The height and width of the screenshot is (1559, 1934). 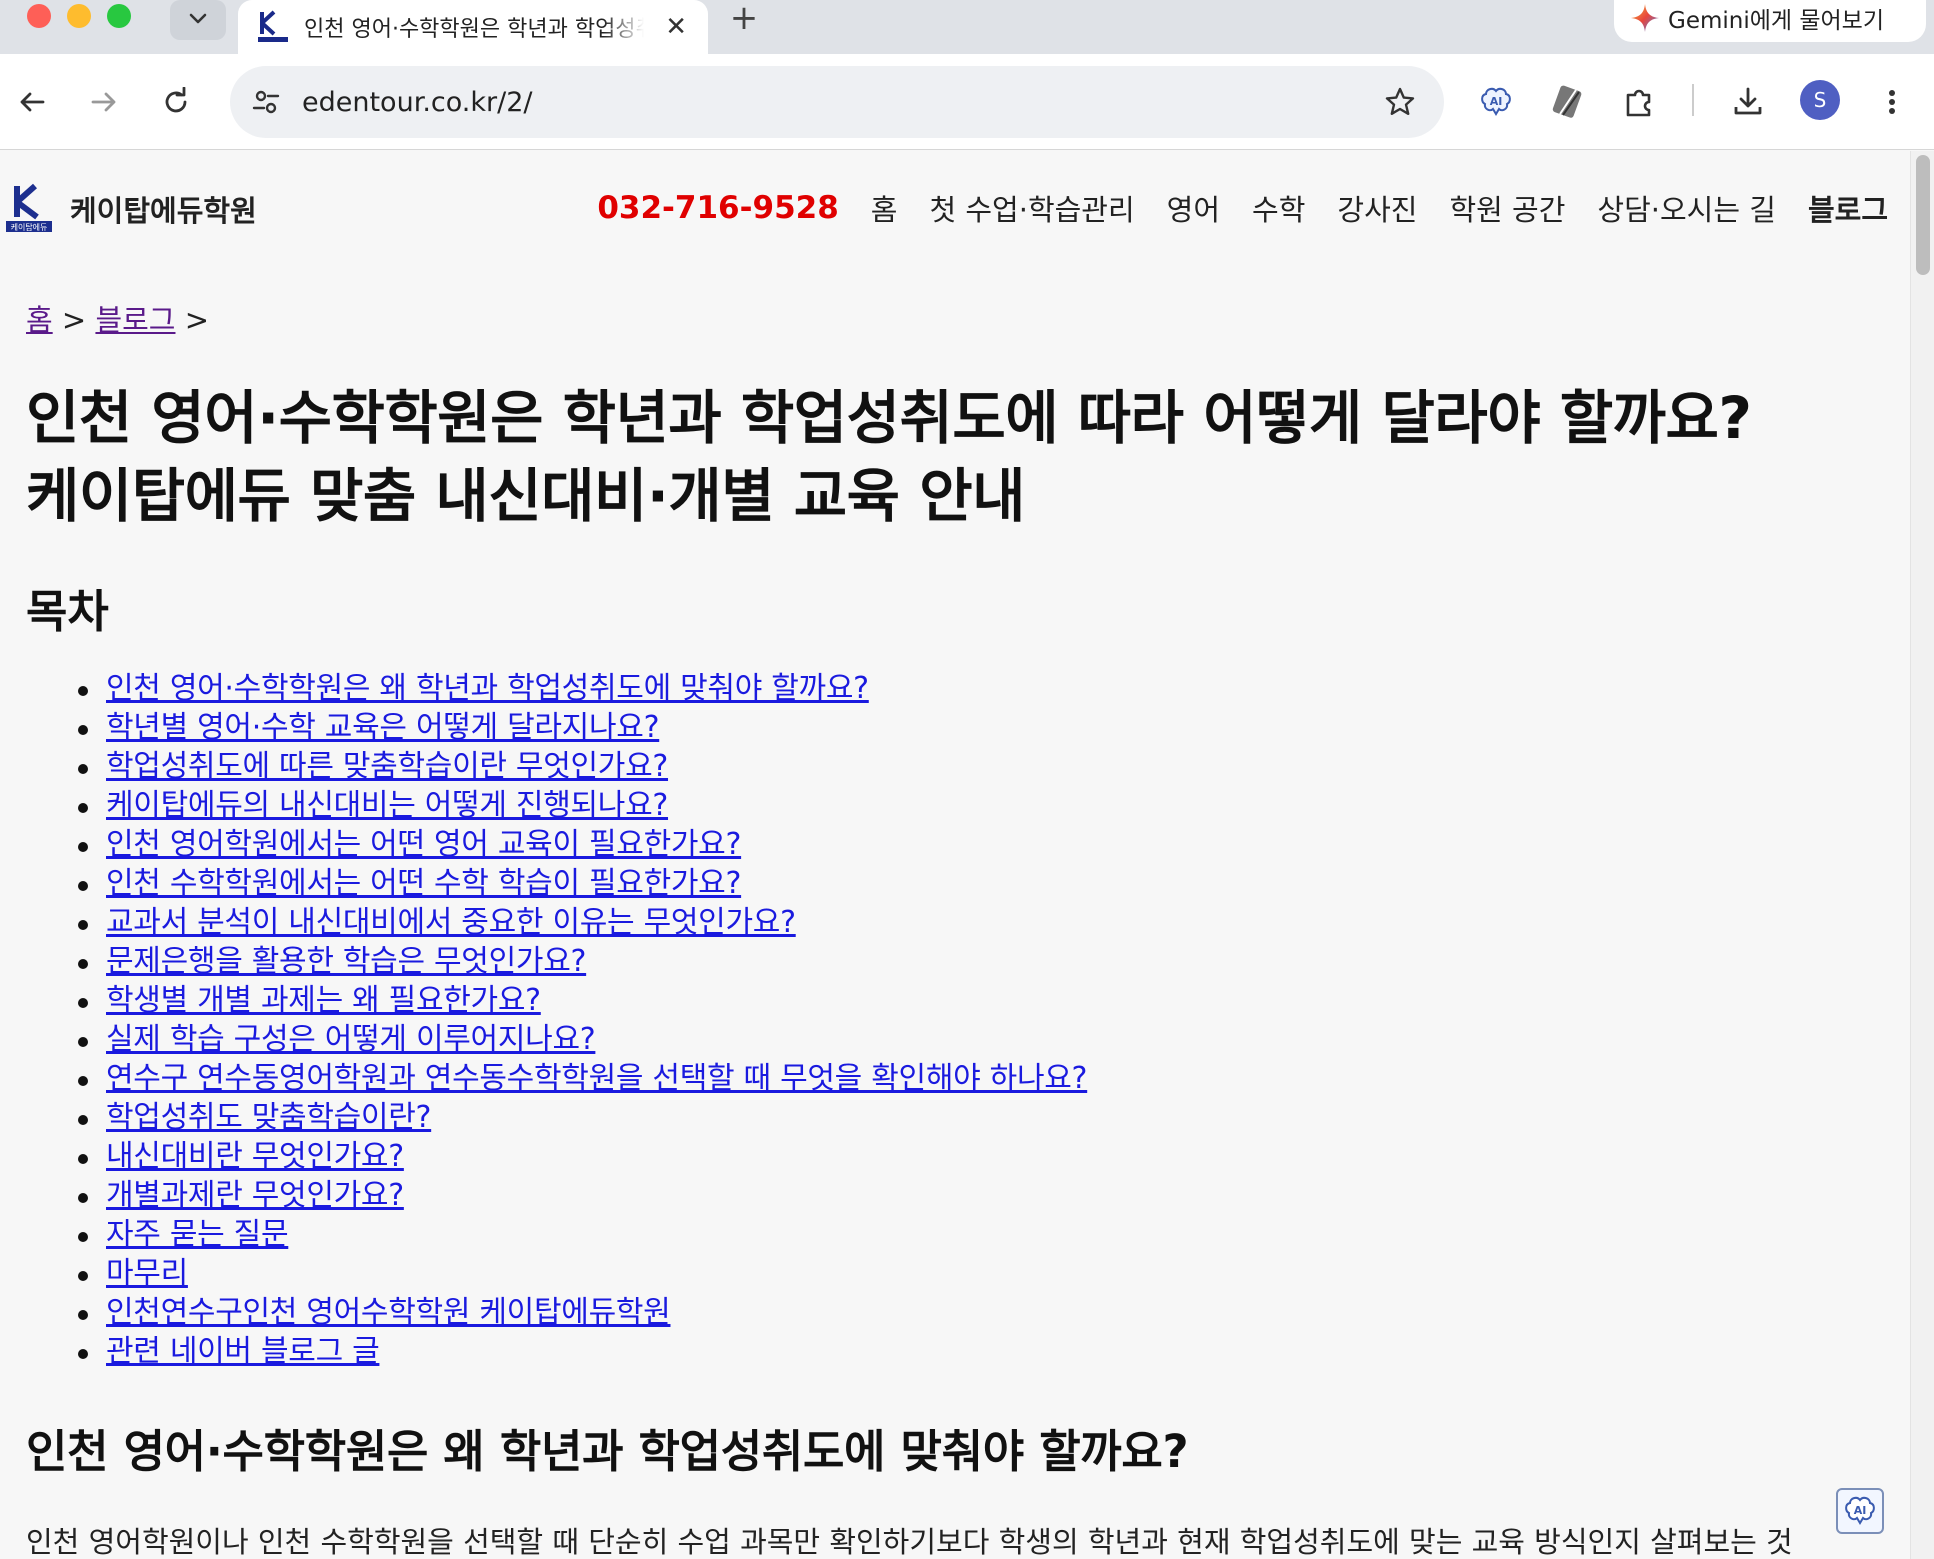 What do you see at coordinates (525, 496) in the screenshot?
I see `page-title-line-2: 케이탑에듀 맞춤 내신대비·개별 교육 안내` at bounding box center [525, 496].